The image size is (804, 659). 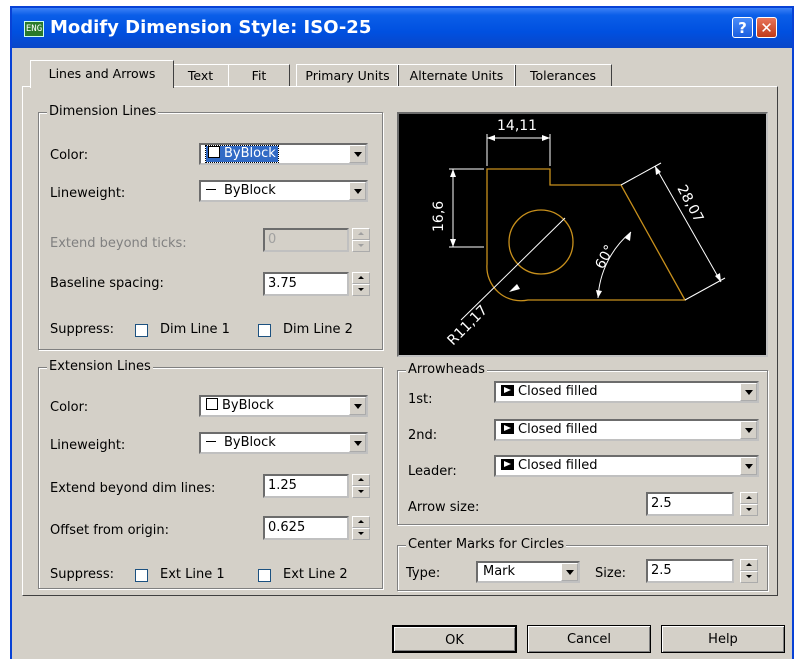 I want to click on ext-color-label: Color:, so click(x=69, y=407).